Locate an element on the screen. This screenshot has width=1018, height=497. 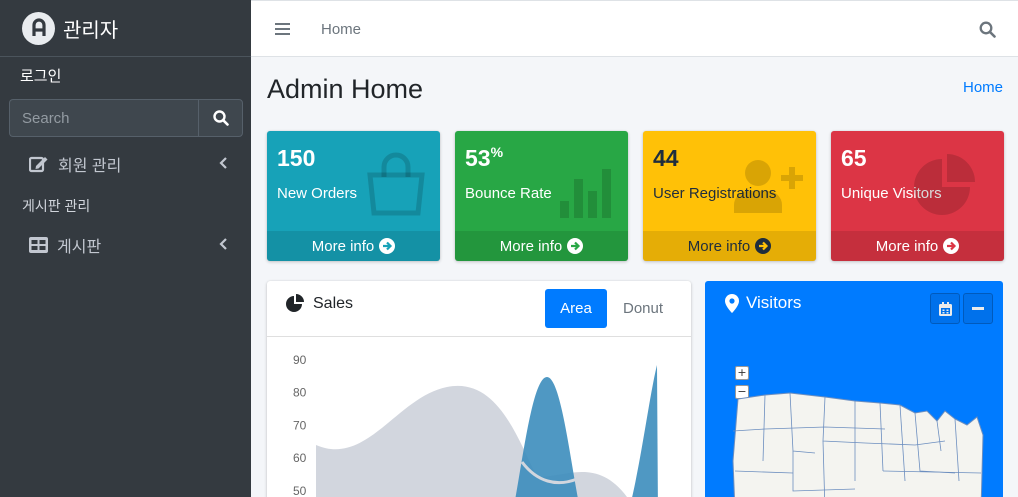
y-tick-label: 80 is located at coordinates (300, 393).